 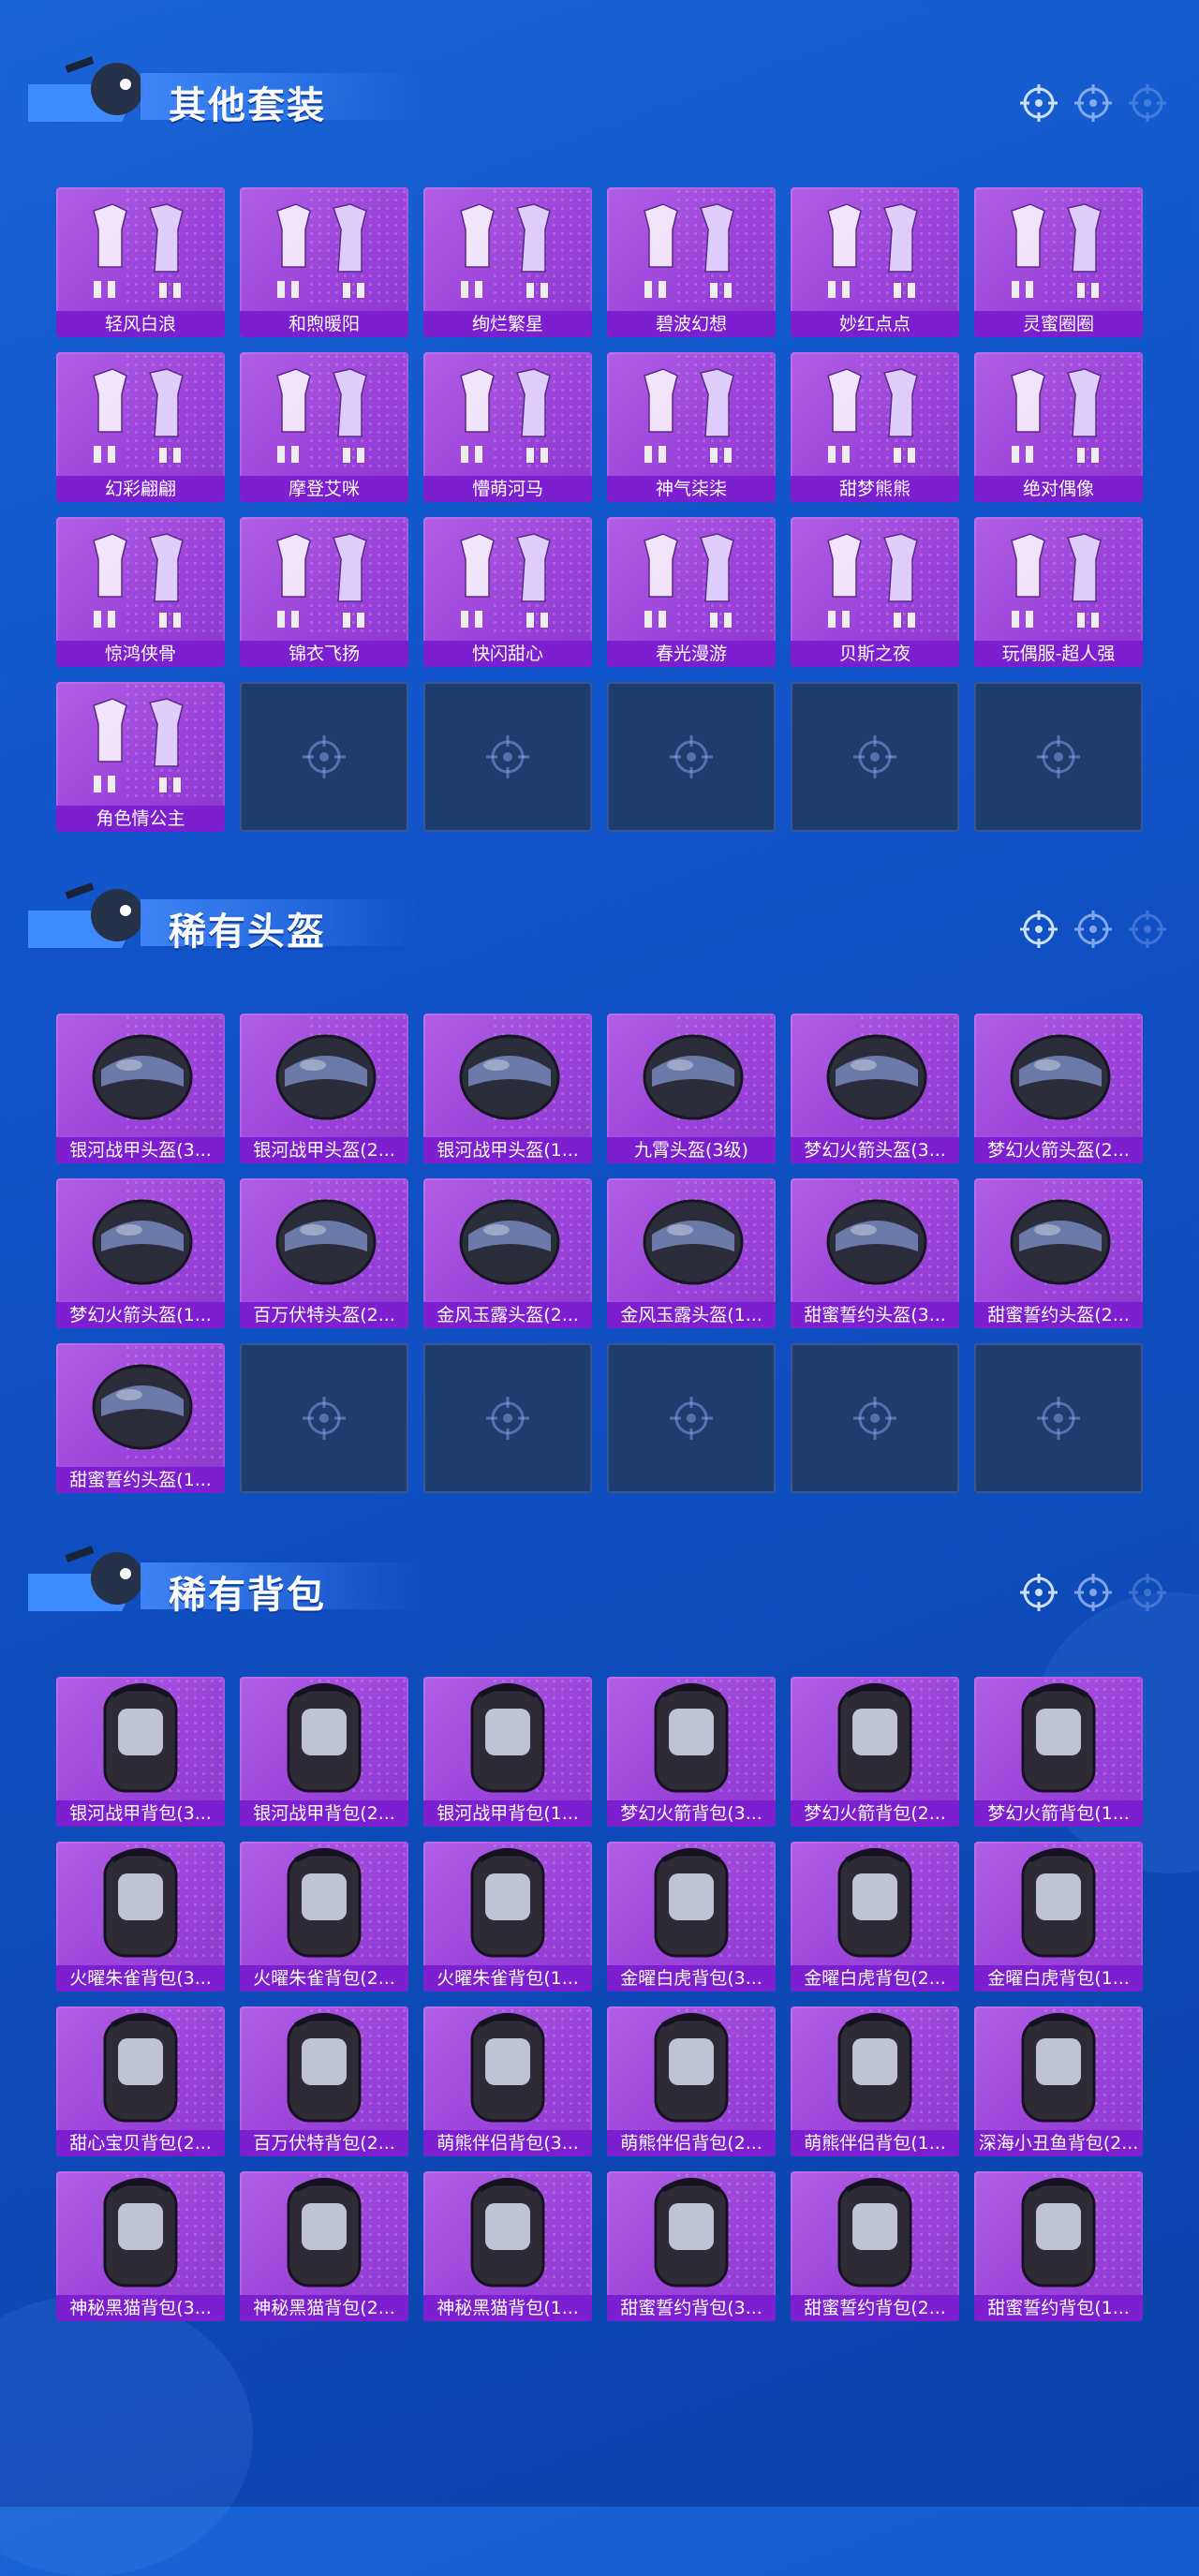 What do you see at coordinates (508, 489) in the screenshot?
I see `item-label: 懵萌河马` at bounding box center [508, 489].